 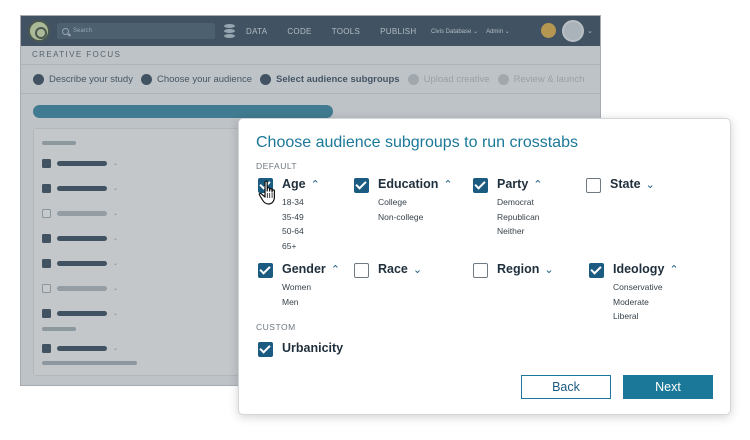 I want to click on region-checkbox, so click(x=480, y=270).